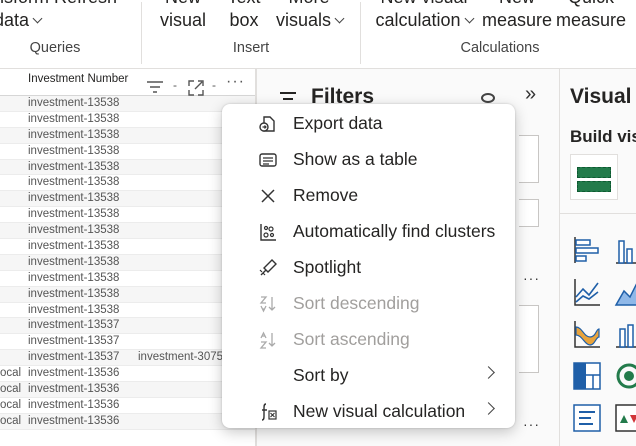 This screenshot has width=636, height=446. I want to click on line-chart-icon, so click(587, 292).